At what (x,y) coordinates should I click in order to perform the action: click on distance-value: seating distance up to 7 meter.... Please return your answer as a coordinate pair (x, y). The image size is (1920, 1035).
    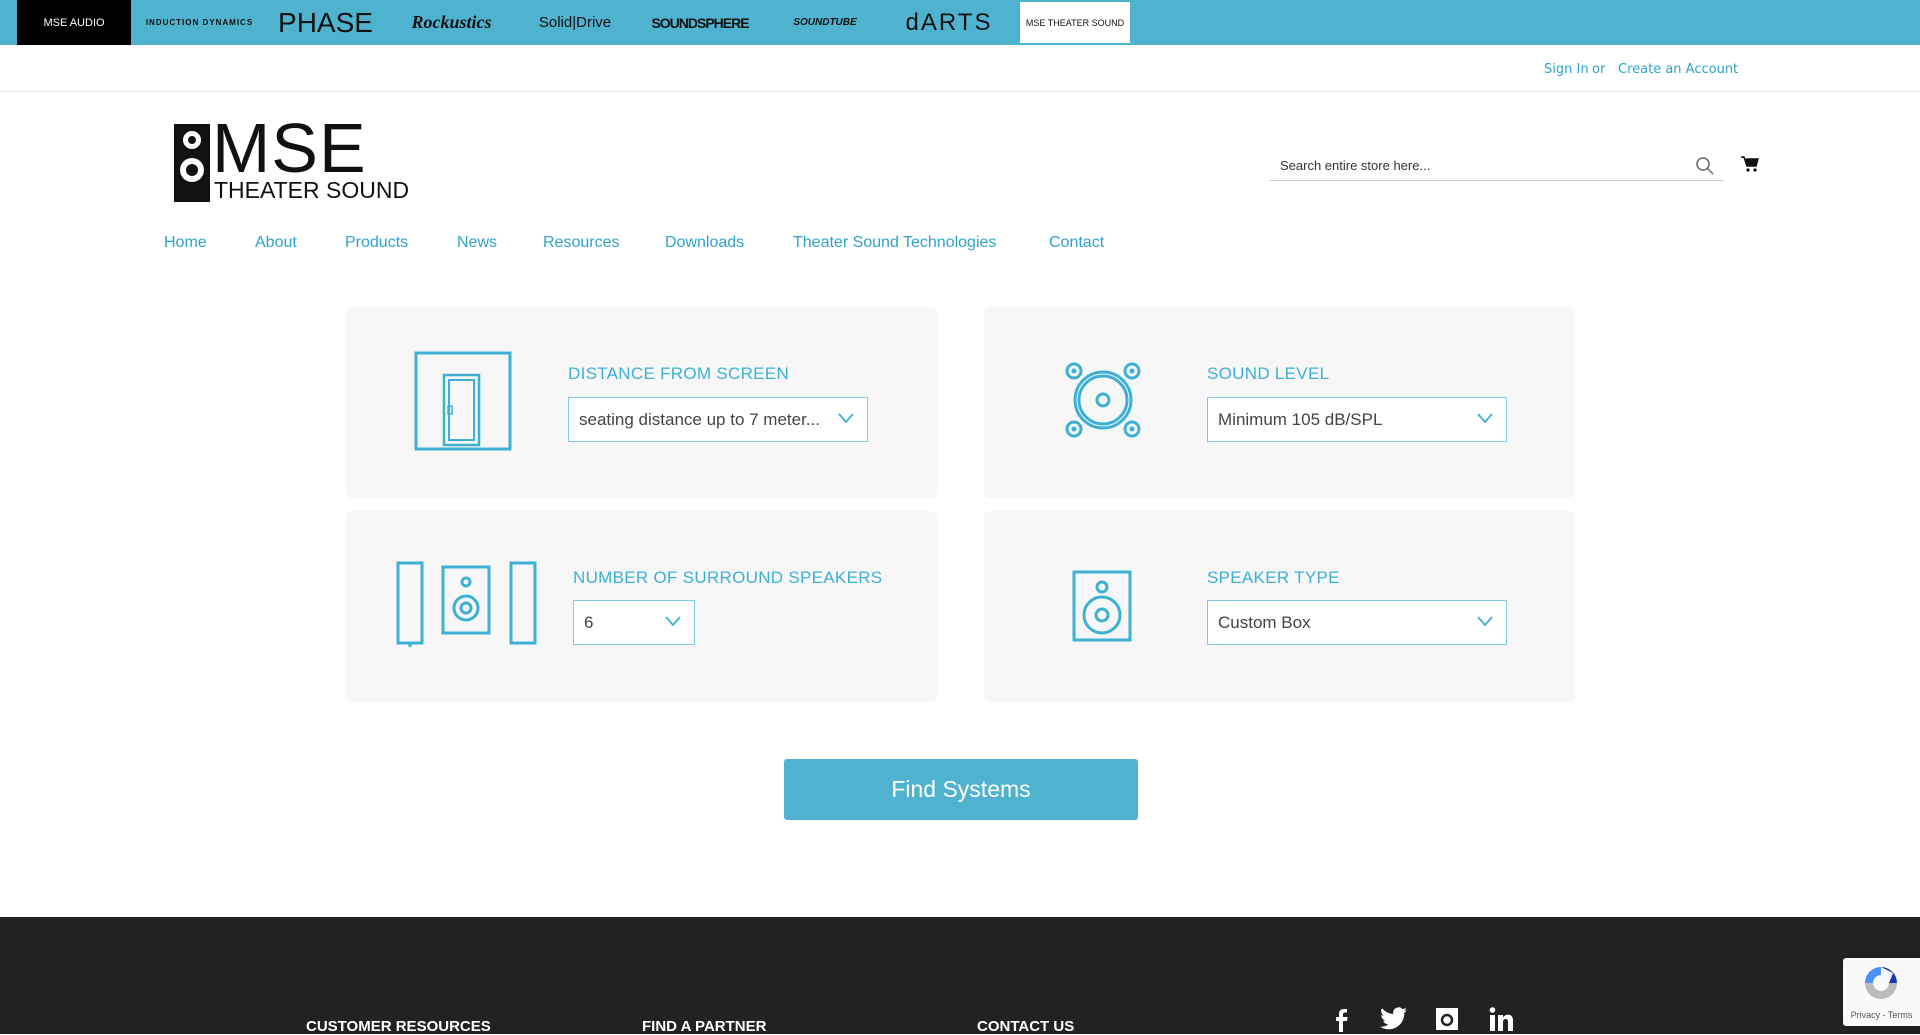
    Looking at the image, I should click on (699, 419).